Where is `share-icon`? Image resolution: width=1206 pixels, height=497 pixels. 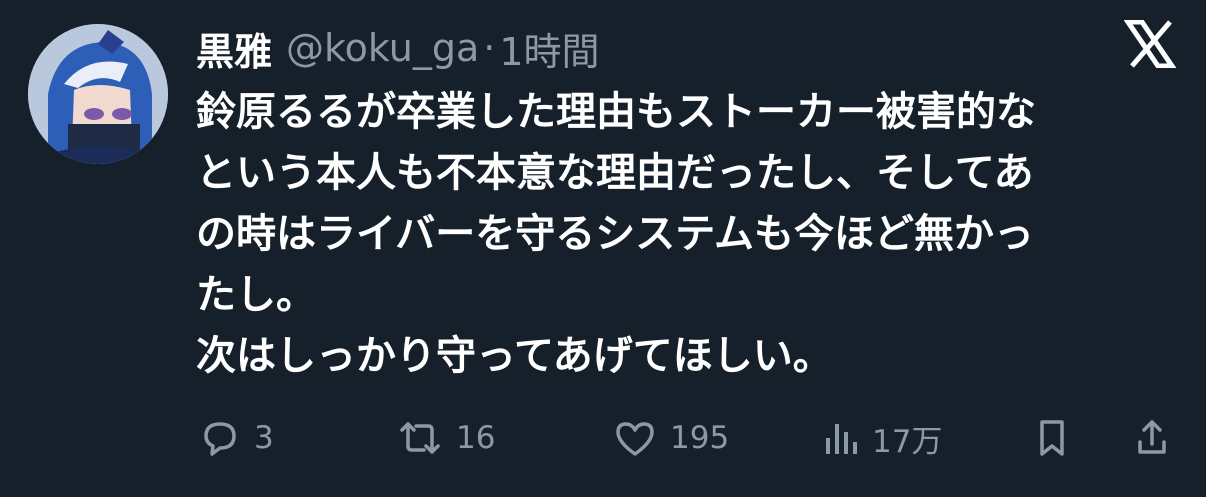 share-icon is located at coordinates (1152, 438).